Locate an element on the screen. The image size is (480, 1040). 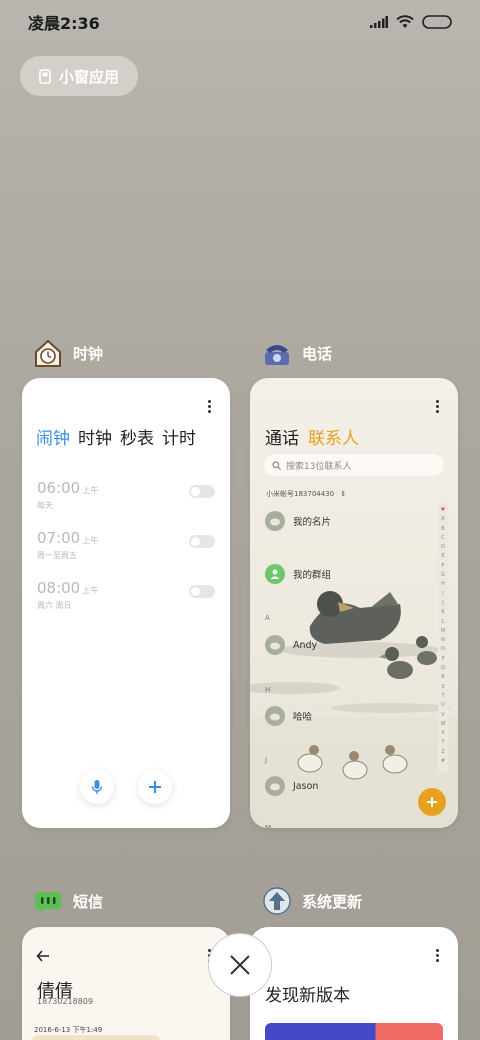
phone-tabs: 通话 联系人 is located at coordinates (312, 436).